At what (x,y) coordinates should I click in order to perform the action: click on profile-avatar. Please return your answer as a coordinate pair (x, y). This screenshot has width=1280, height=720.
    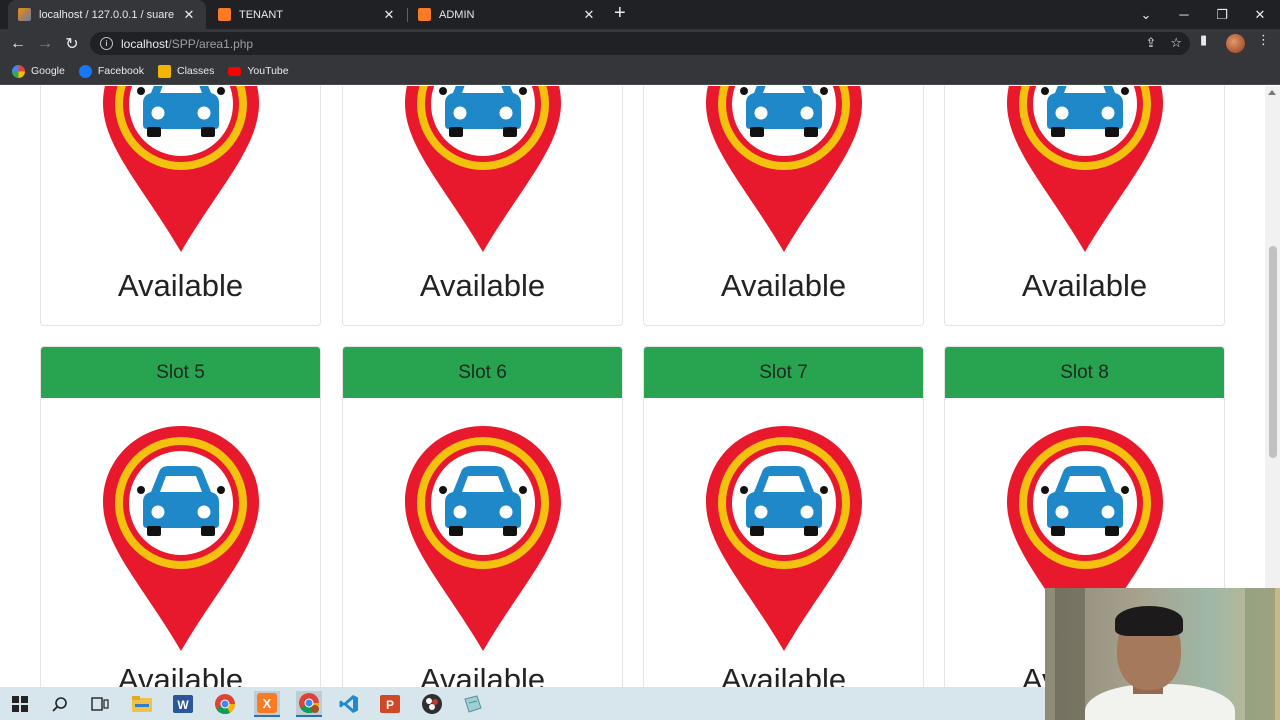
    Looking at the image, I should click on (1235, 43).